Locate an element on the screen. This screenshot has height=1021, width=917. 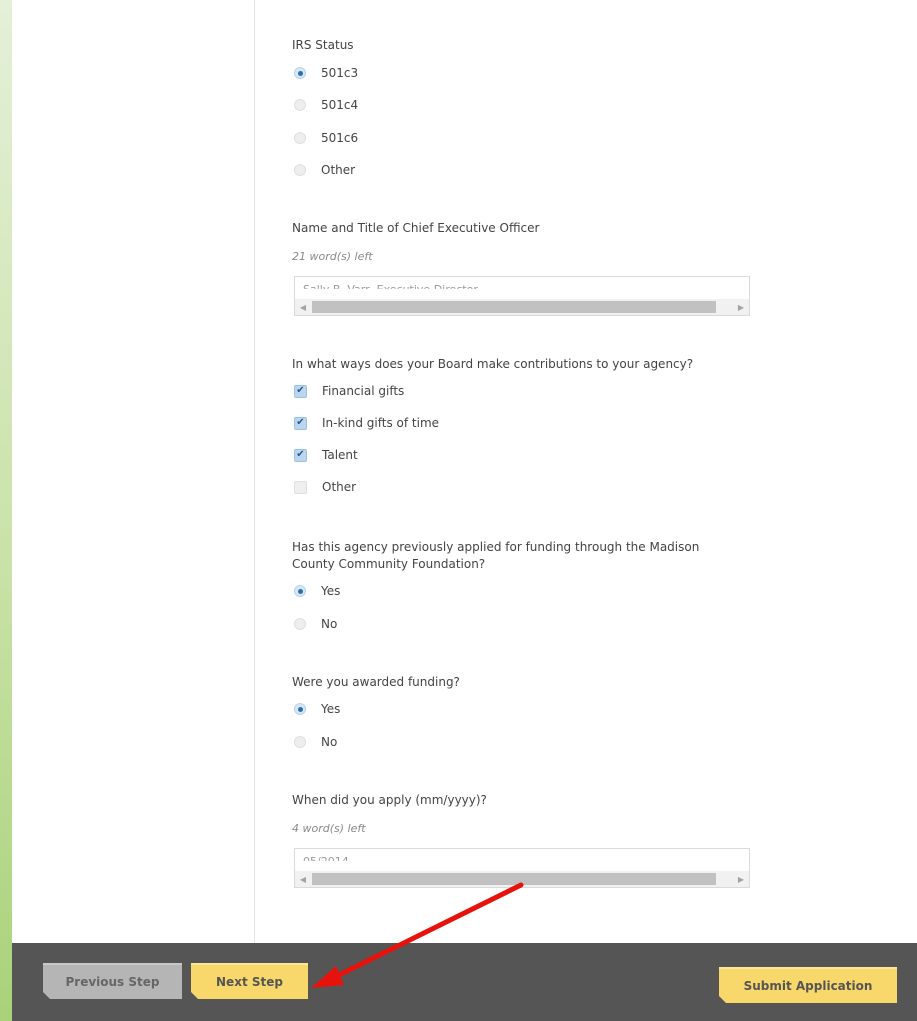
irs-option-501c4: 501c4 is located at coordinates (326, 105).